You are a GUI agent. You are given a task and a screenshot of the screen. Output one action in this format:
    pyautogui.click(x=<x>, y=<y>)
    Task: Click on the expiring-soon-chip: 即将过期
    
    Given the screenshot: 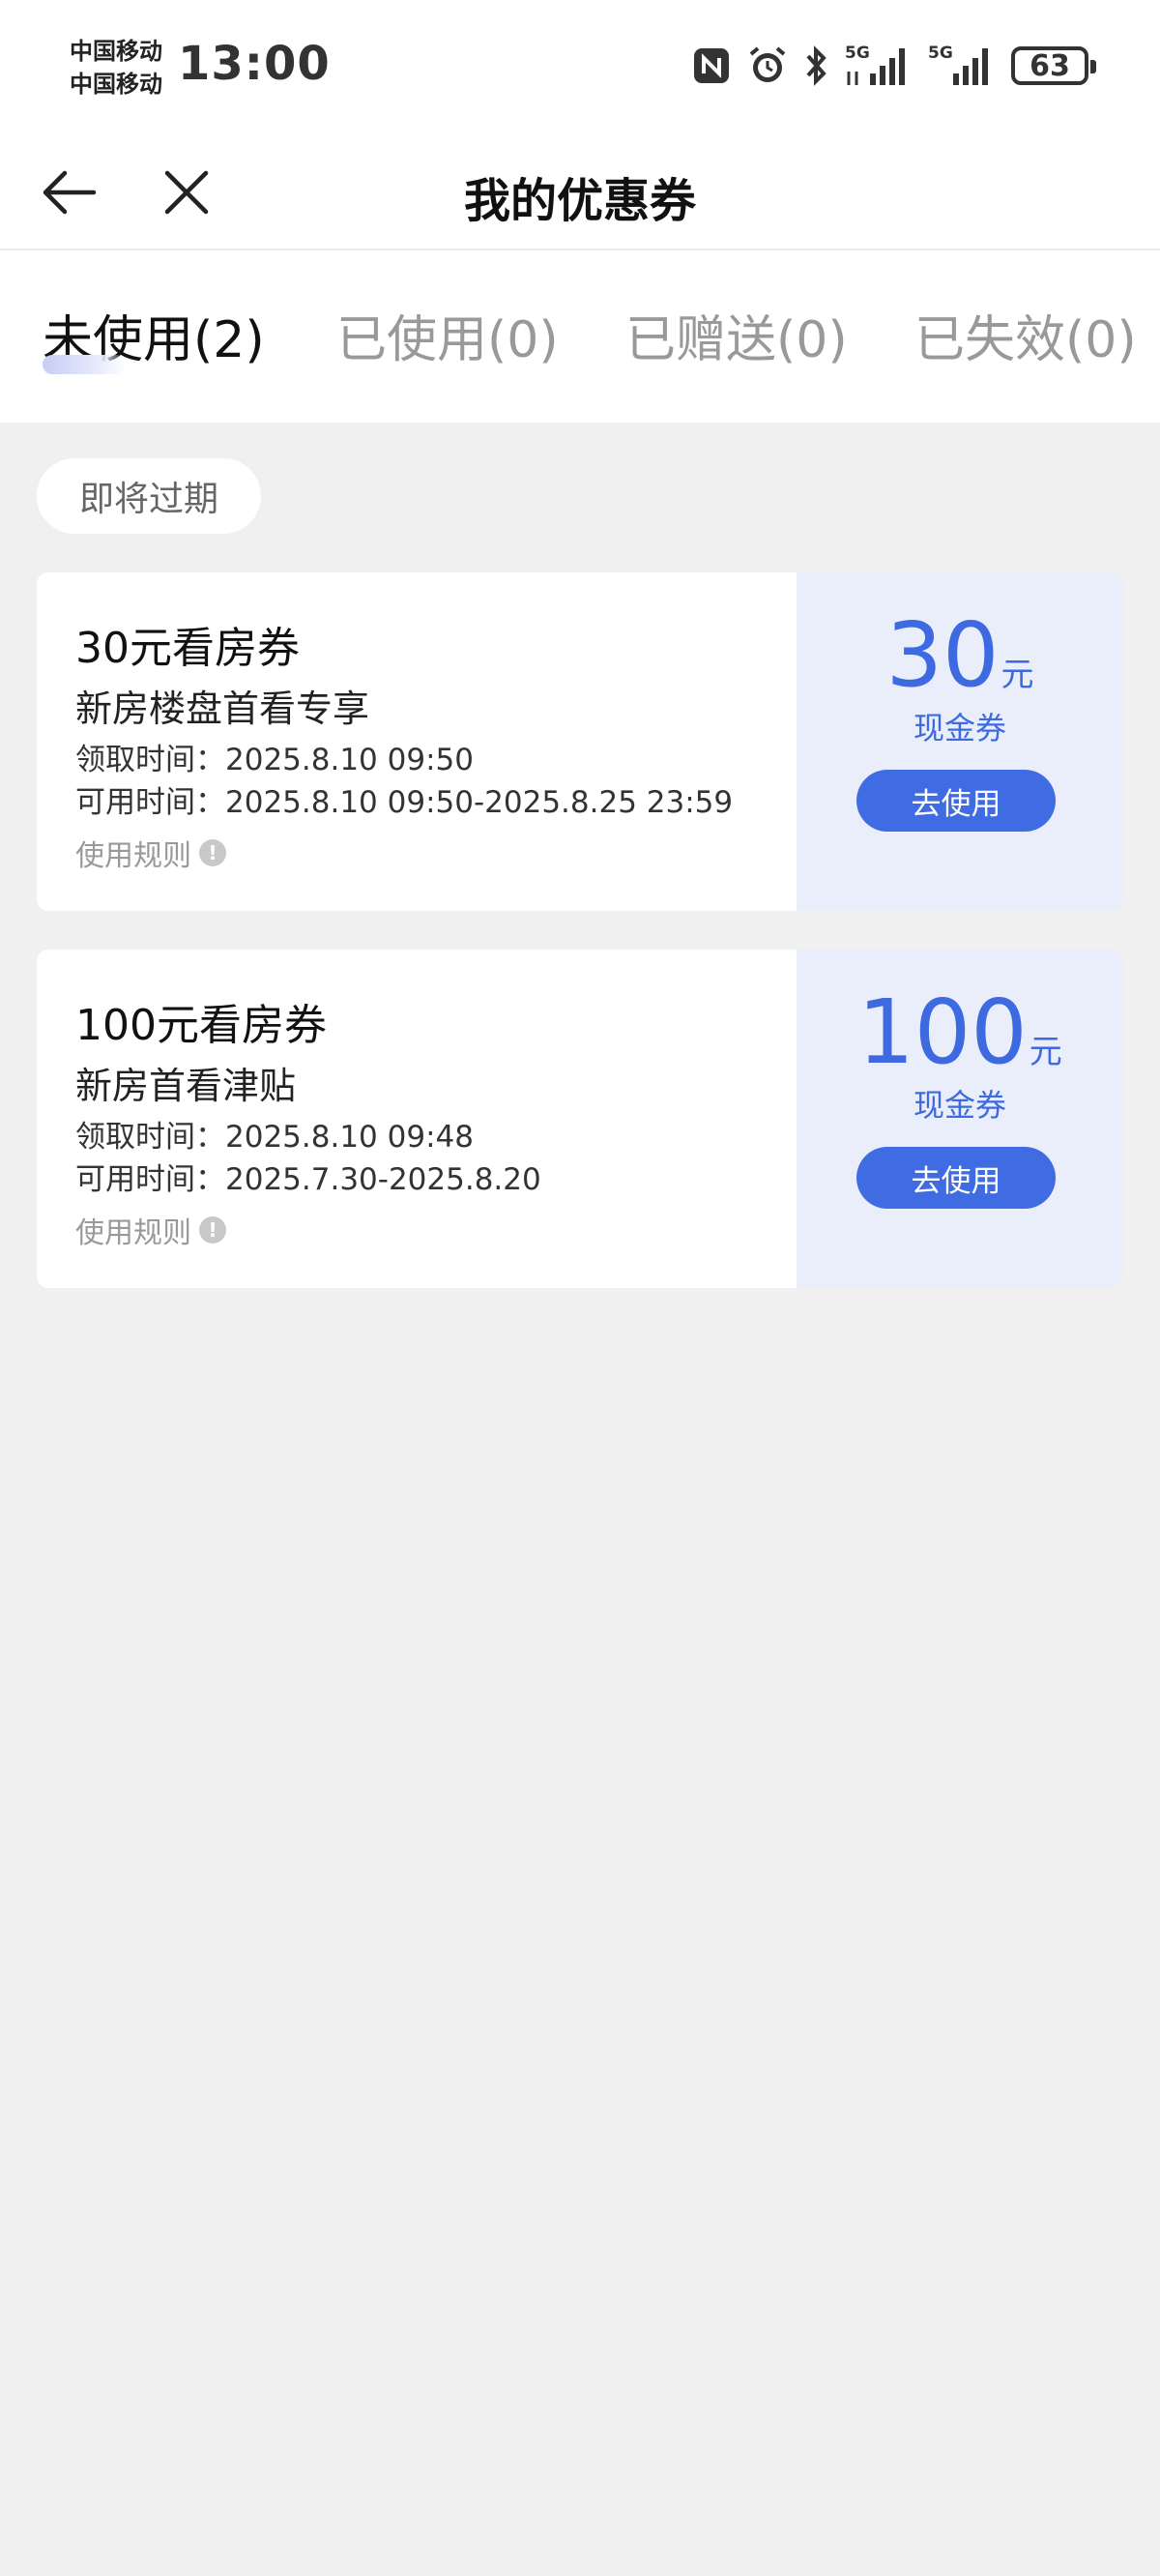 What is the action you would take?
    pyautogui.click(x=149, y=496)
    